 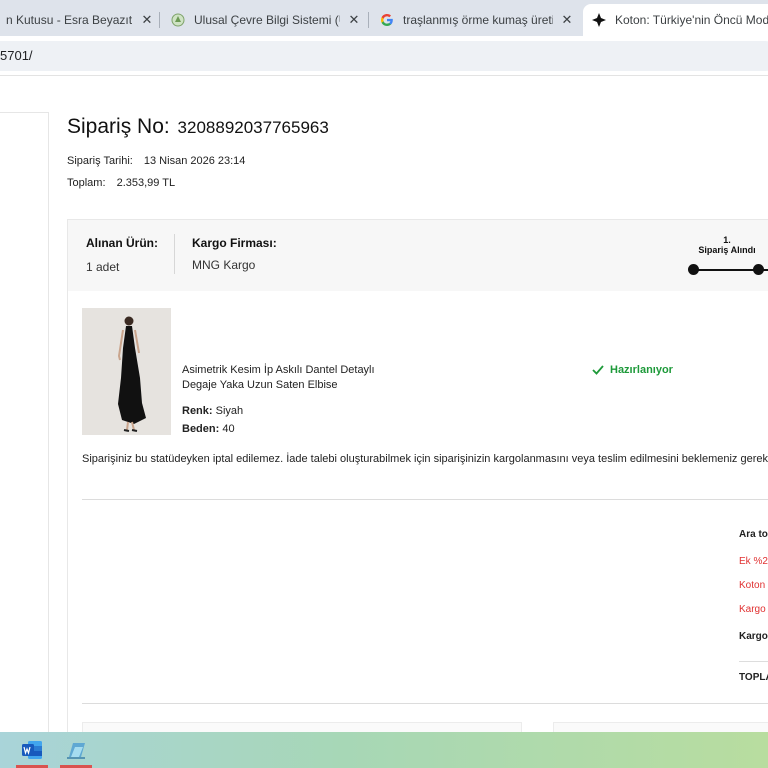 What do you see at coordinates (122, 243) in the screenshot?
I see `received-items-label: Alınan Ürün:` at bounding box center [122, 243].